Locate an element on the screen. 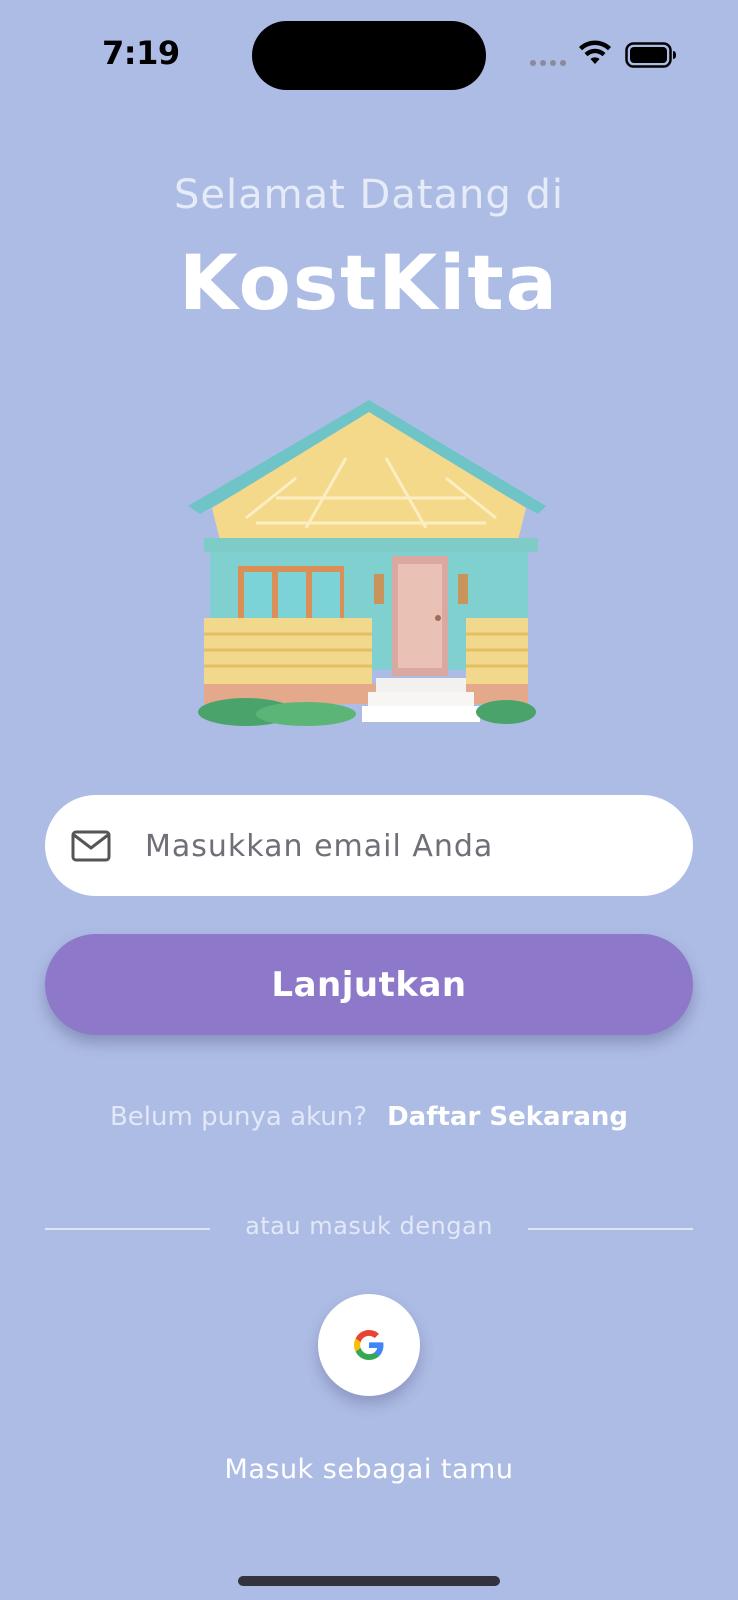 Image resolution: width=738 pixels, height=1600 pixels. house-illustration is located at coordinates (367, 563).